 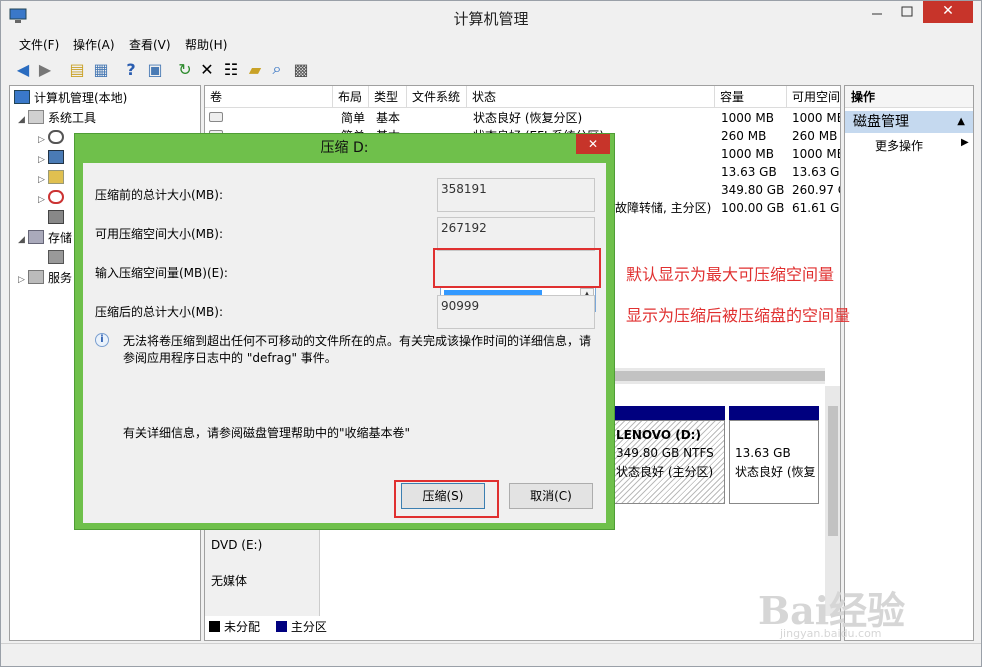 I want to click on tree-item-root: 计算机管理(本地), so click(x=70, y=98).